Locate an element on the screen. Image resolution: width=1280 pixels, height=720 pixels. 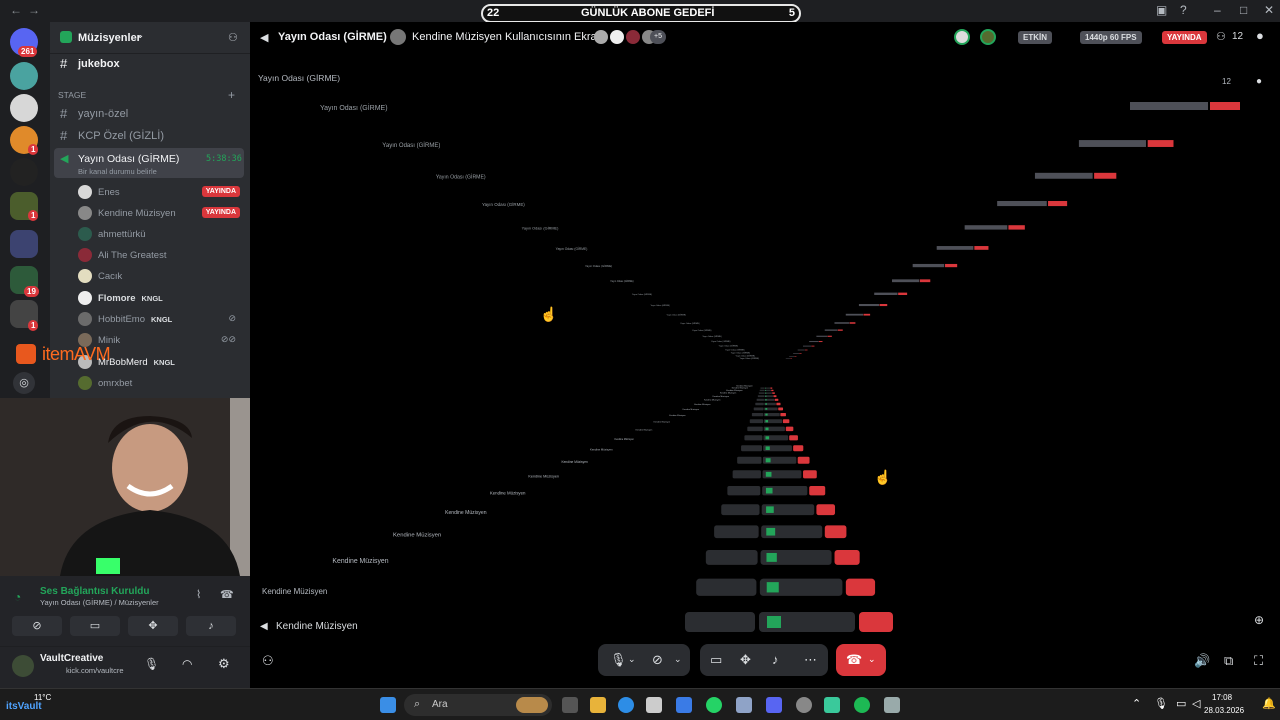
store-icon is located at coordinates (654, 705).